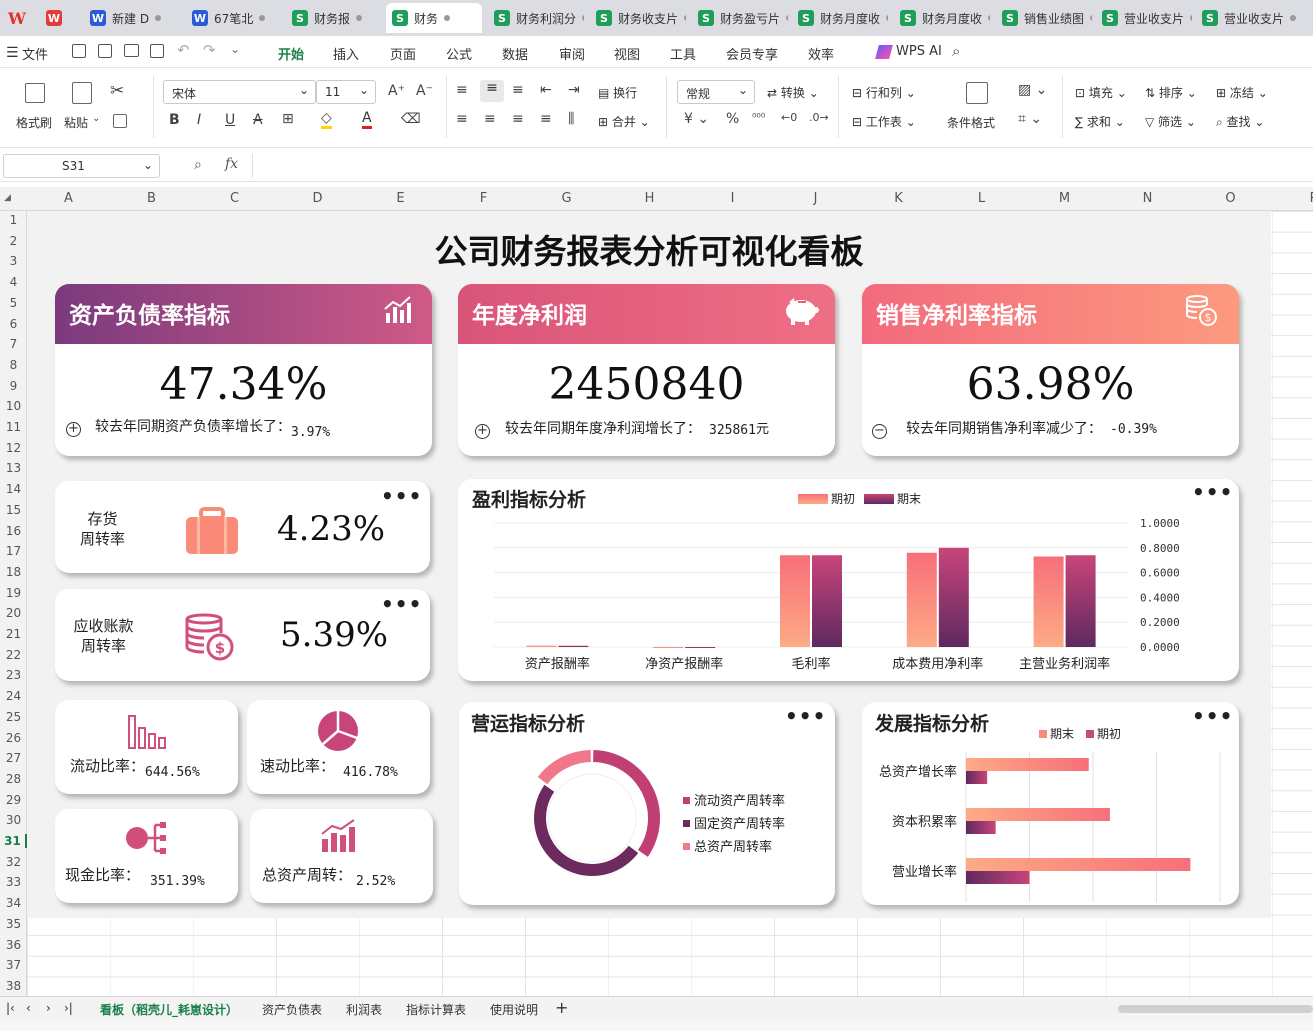 The width and height of the screenshot is (1313, 1031). What do you see at coordinates (13, 365) in the screenshot?
I see `row-header-cell: 8` at bounding box center [13, 365].